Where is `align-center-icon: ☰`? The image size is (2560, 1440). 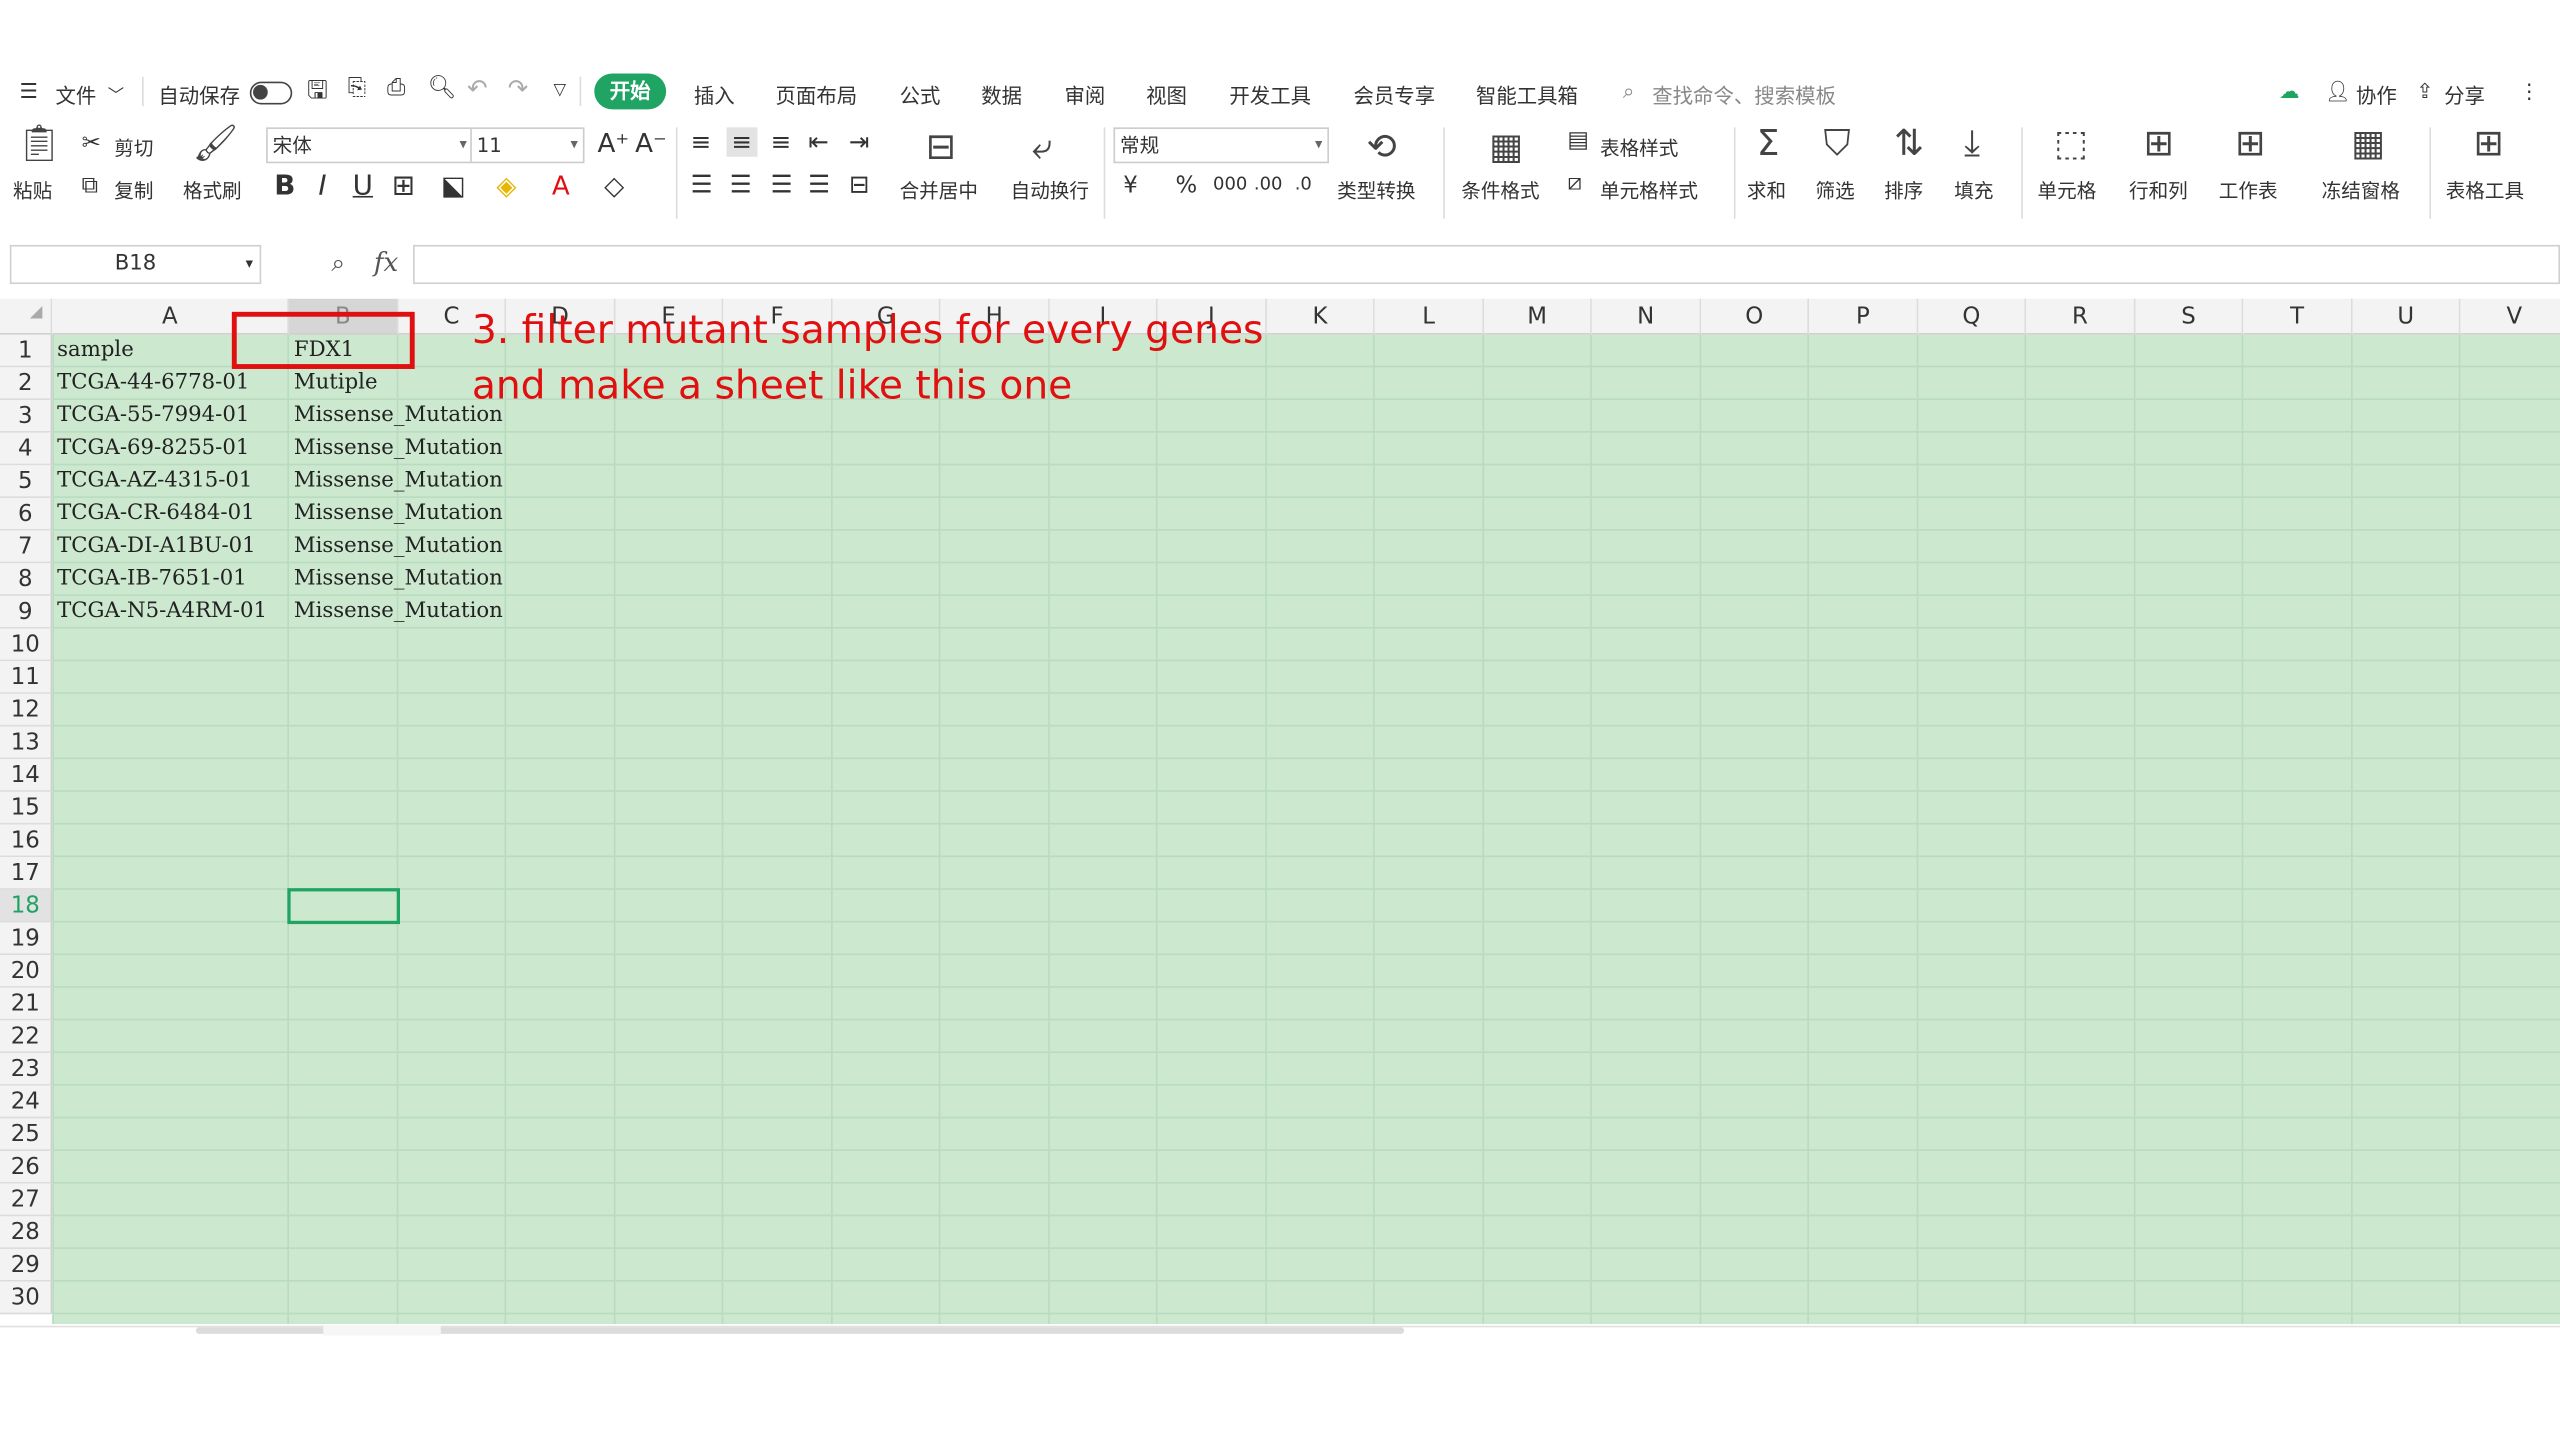
align-center-icon: ☰ is located at coordinates (741, 184).